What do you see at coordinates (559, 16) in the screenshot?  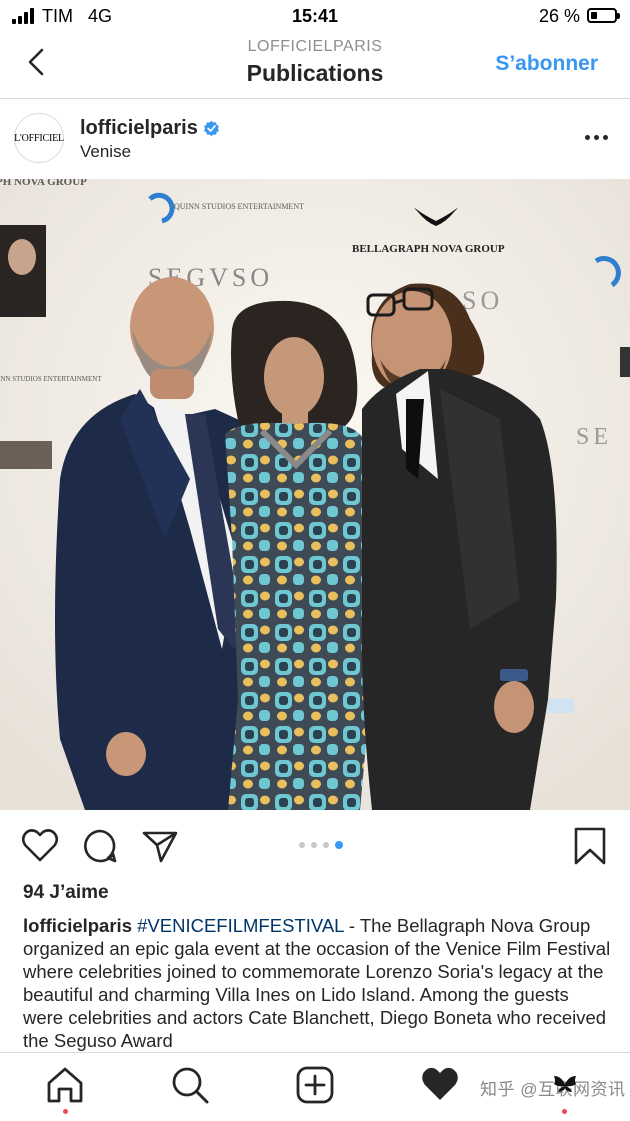 I see `battery-percent: 26 %` at bounding box center [559, 16].